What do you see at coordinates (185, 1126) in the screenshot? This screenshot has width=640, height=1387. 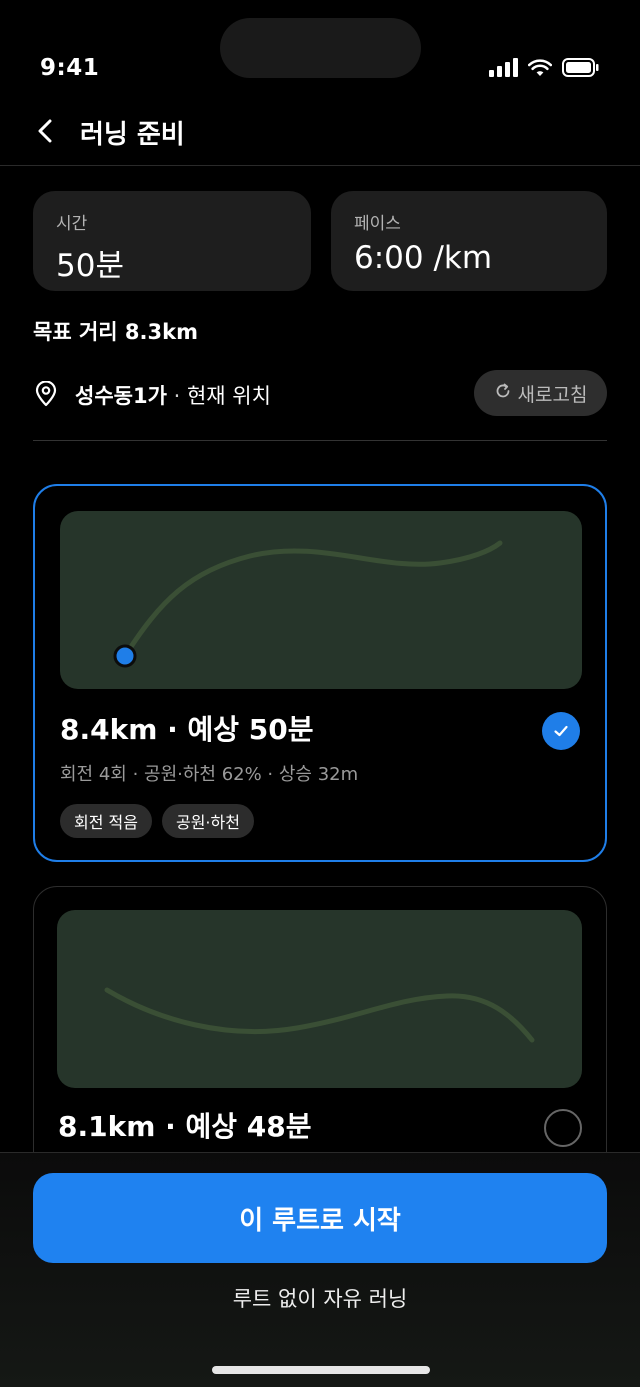 I see `route-title: 8.1km · 예상 48분` at bounding box center [185, 1126].